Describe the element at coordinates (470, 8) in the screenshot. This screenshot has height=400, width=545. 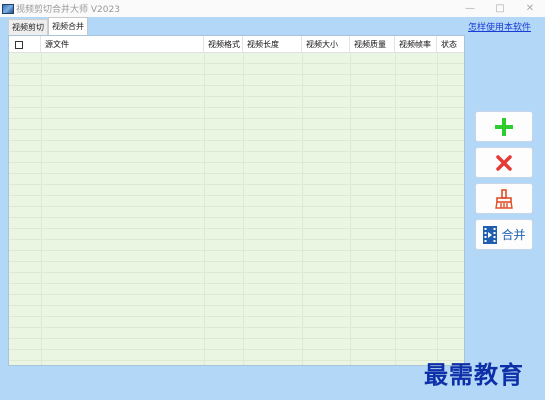
I see `minimize-button: —` at that location.